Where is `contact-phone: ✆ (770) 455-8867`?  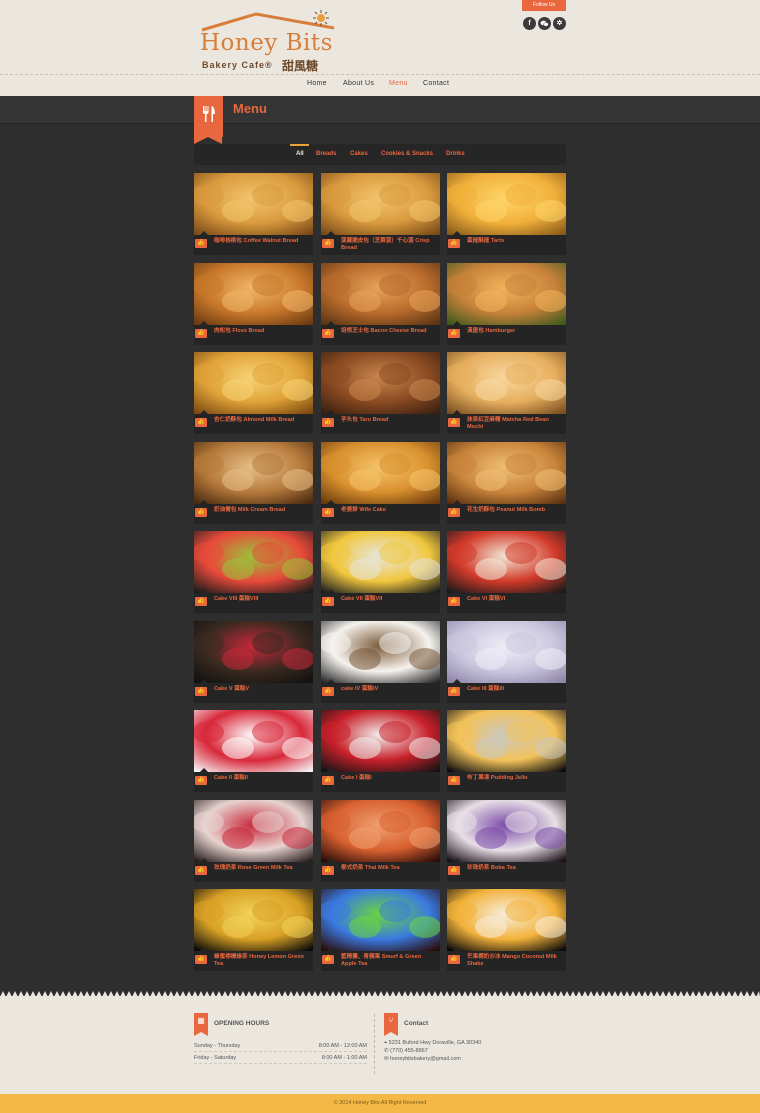 contact-phone: ✆ (770) 455-8867 is located at coordinates (406, 1051).